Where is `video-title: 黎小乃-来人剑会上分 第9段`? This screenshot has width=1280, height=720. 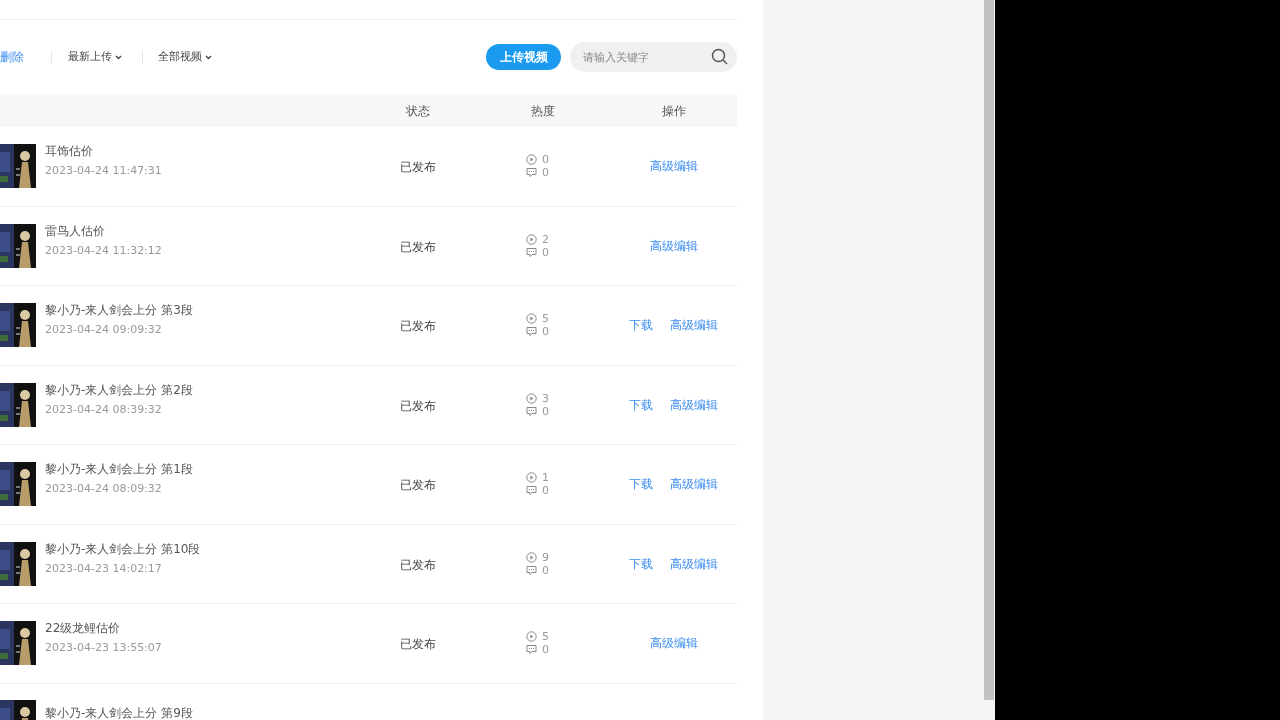
video-title: 黎小乃-来人剑会上分 第9段 is located at coordinates (119, 712).